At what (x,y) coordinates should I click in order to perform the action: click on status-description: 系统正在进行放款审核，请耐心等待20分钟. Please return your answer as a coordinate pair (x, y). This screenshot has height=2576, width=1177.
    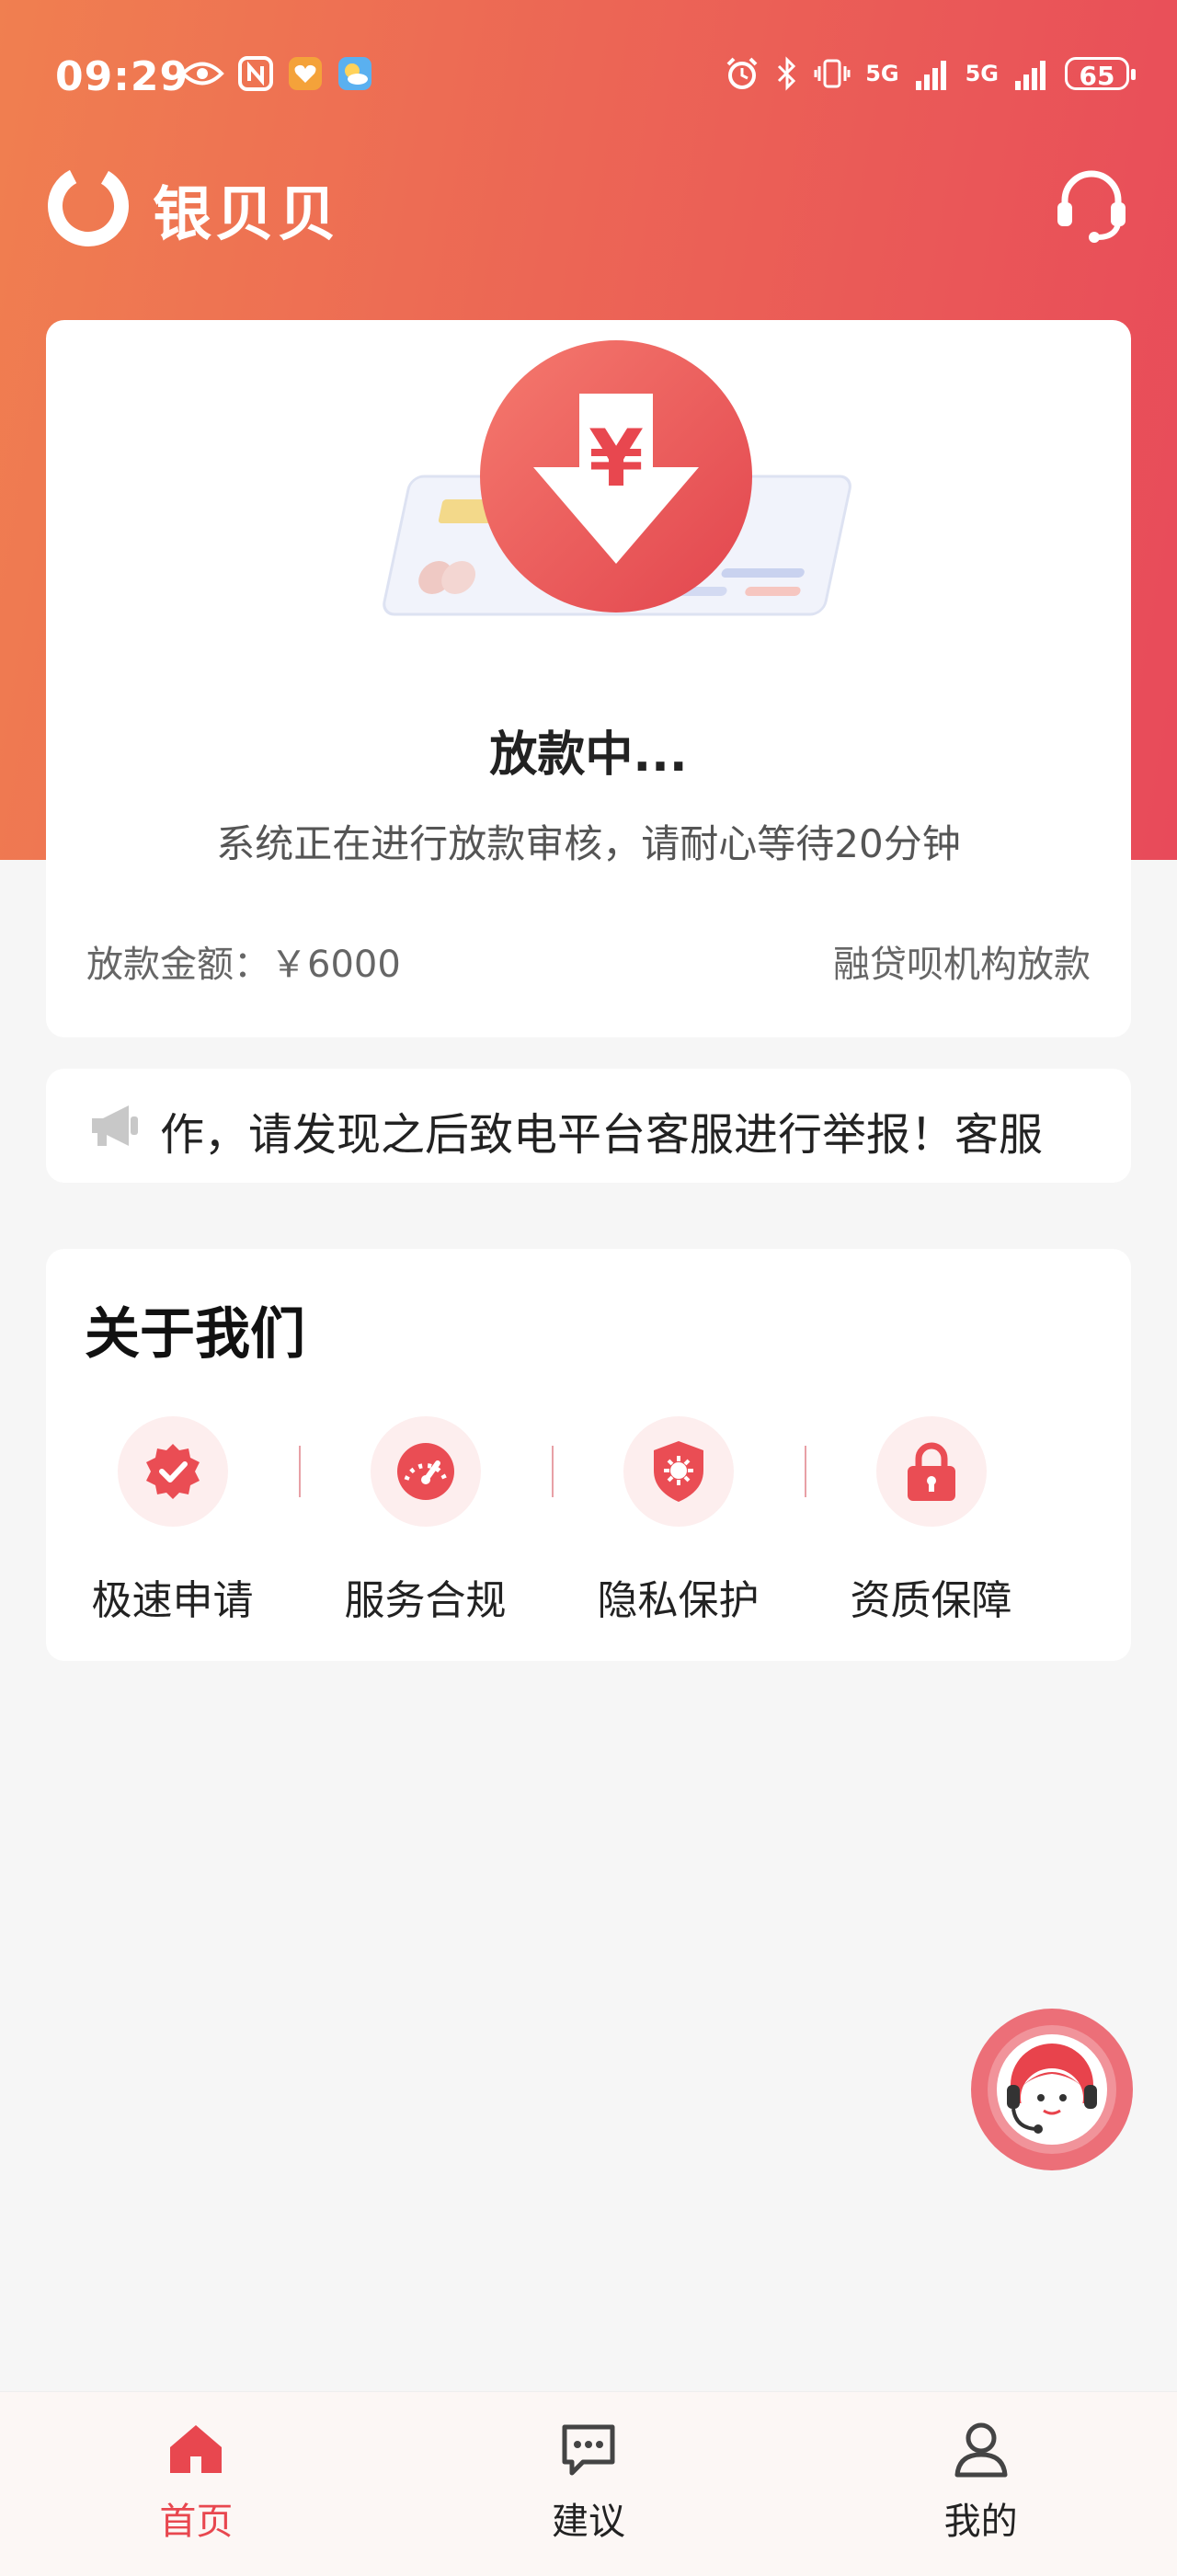
    Looking at the image, I should click on (588, 844).